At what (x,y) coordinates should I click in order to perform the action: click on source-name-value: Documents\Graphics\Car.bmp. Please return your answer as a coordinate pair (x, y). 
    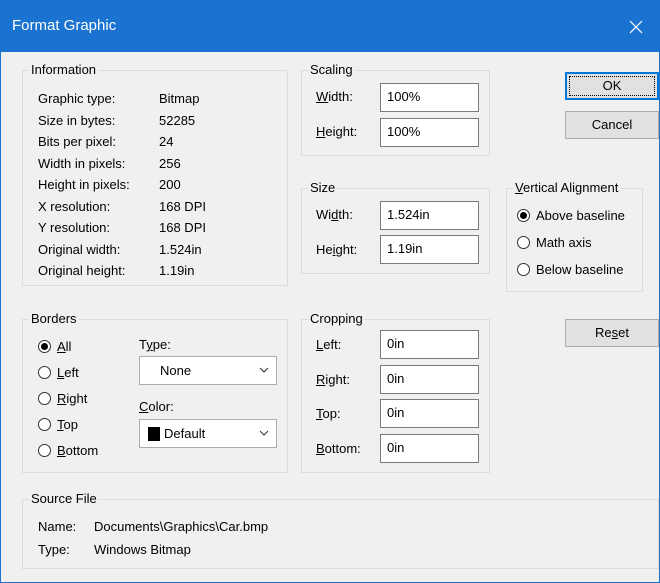
    Looking at the image, I should click on (181, 526).